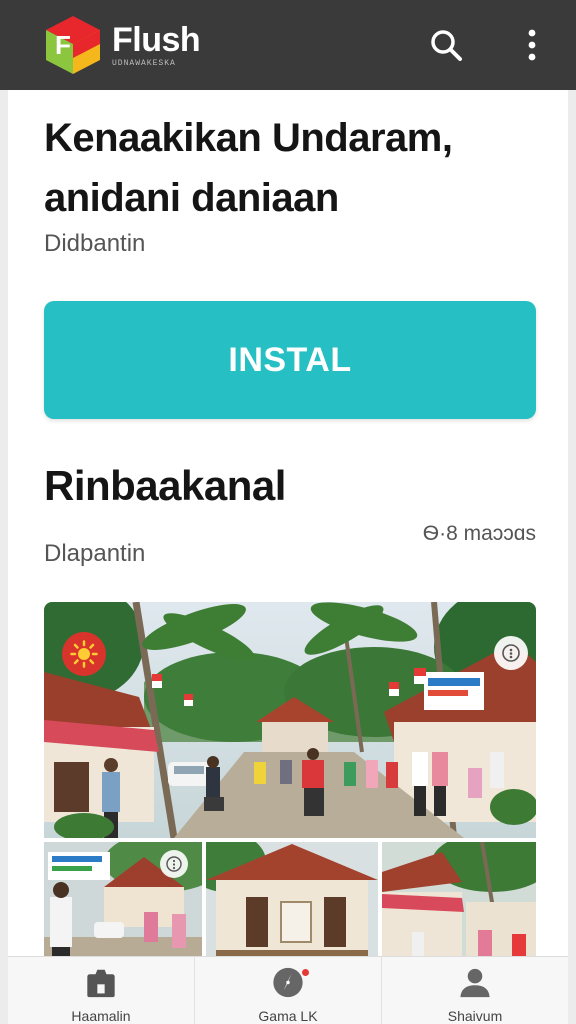 This screenshot has width=576, height=1024. What do you see at coordinates (101, 983) in the screenshot?
I see `store-icon` at bounding box center [101, 983].